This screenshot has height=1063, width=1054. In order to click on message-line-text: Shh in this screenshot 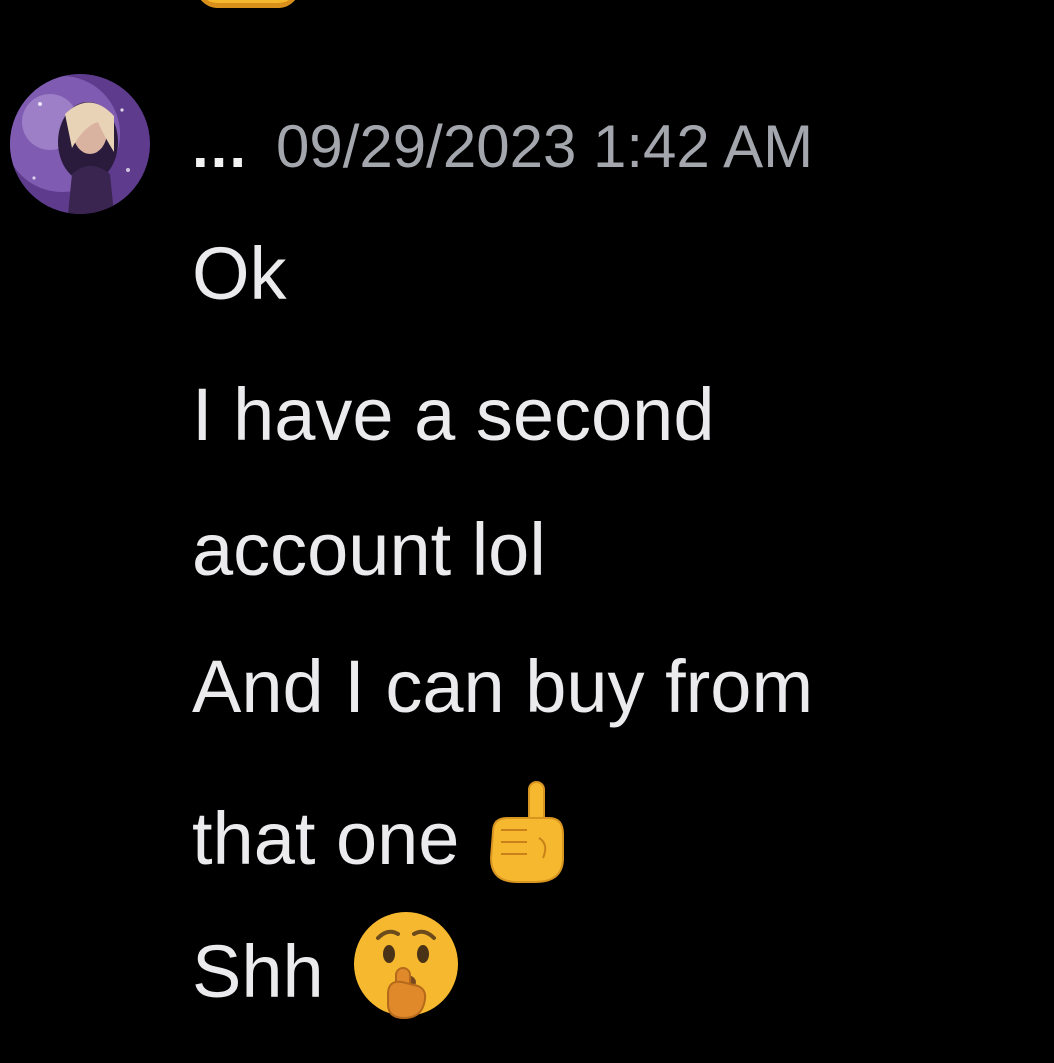, I will do `click(258, 971)`.